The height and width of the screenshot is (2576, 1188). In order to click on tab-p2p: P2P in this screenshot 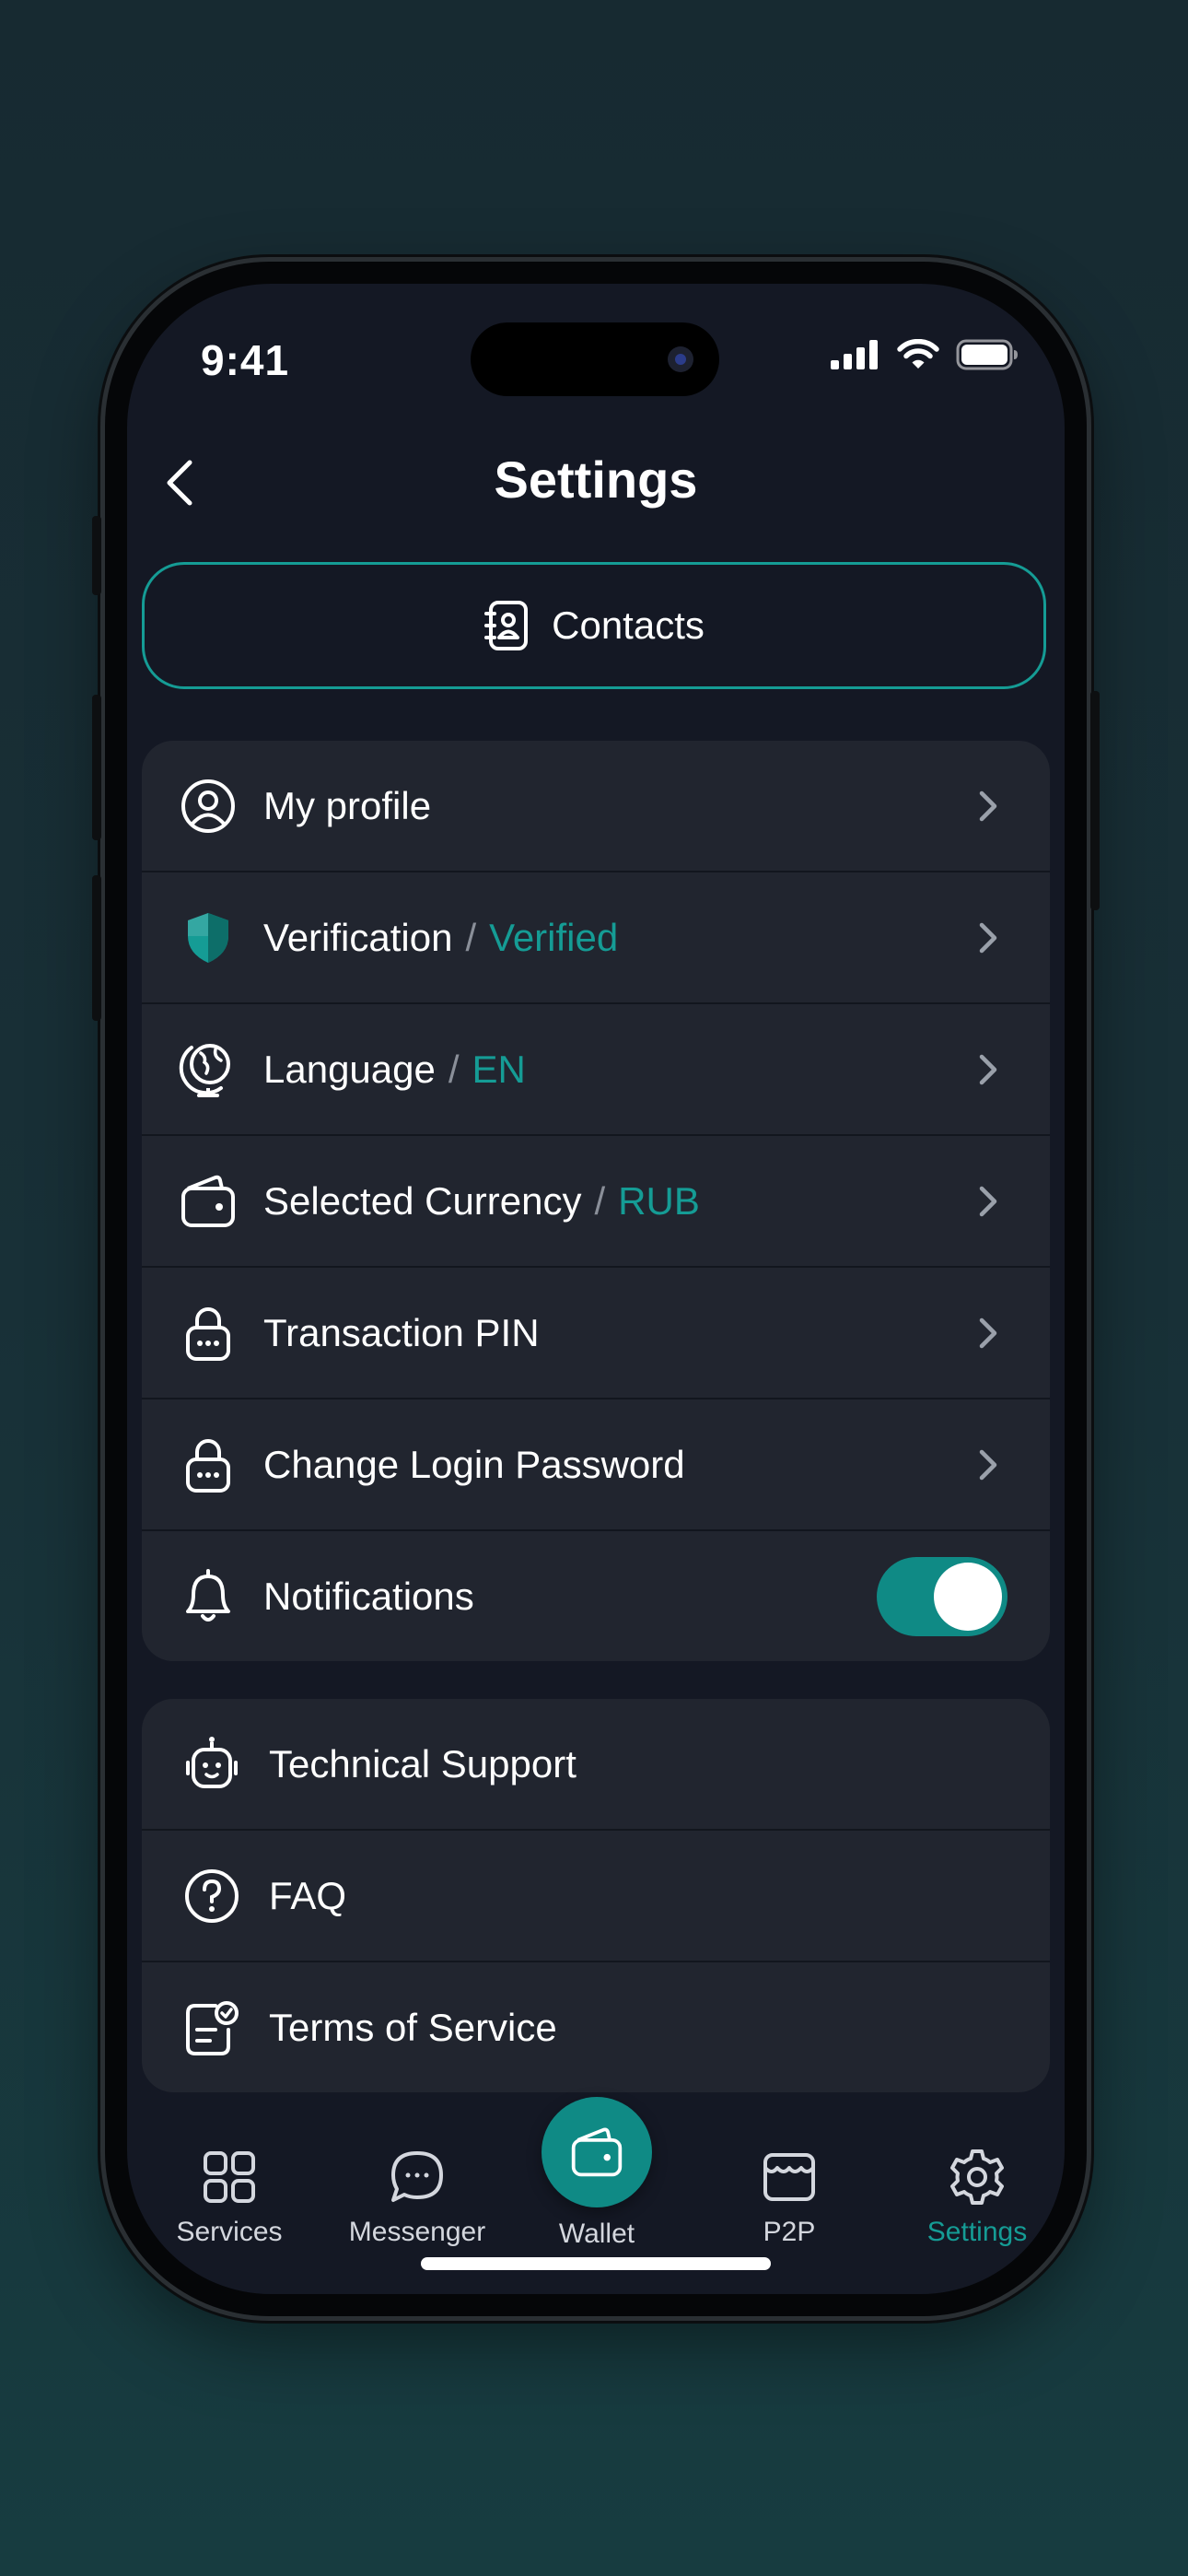, I will do `click(789, 2196)`.